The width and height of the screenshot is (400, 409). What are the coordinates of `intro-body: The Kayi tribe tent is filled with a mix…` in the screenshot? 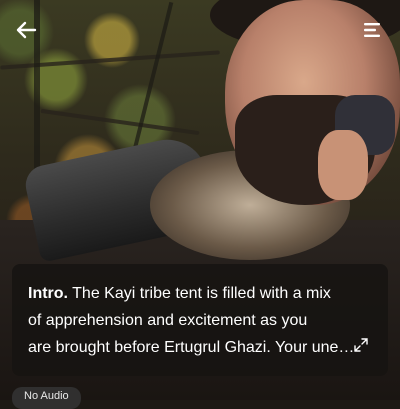 It's located at (191, 320).